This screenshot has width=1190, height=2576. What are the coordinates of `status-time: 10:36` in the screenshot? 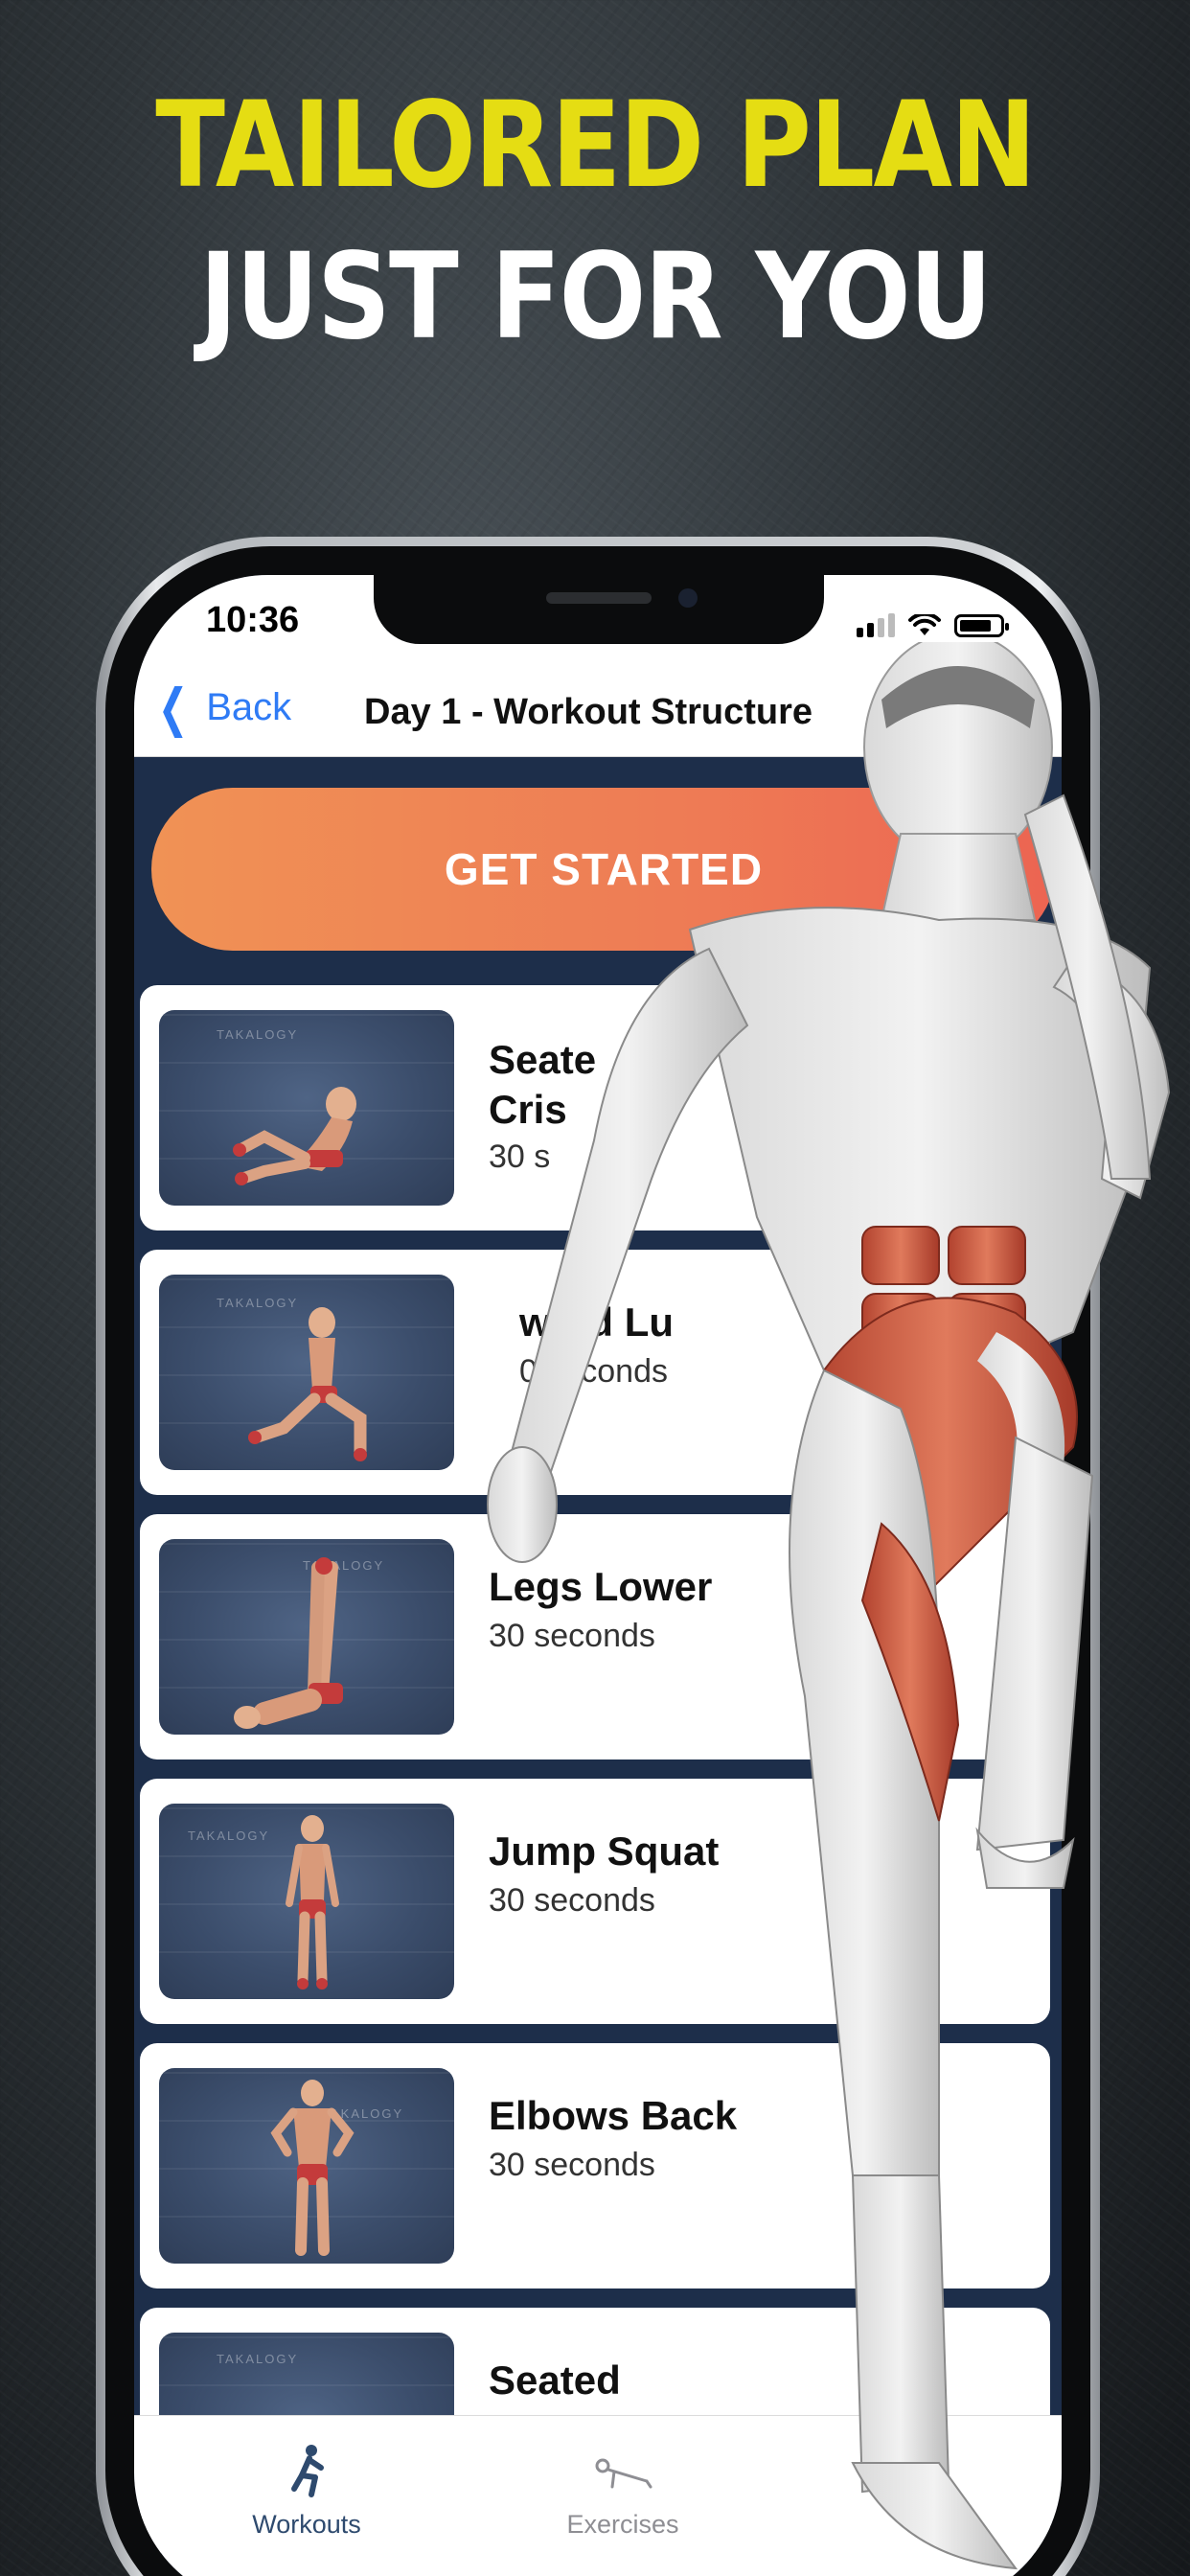 It's located at (253, 620).